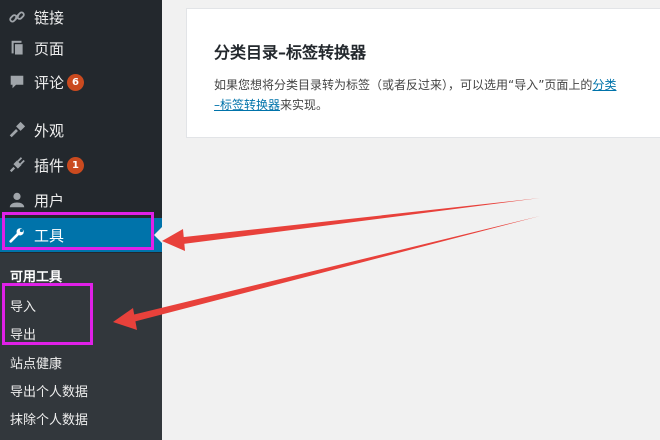 This screenshot has height=440, width=660. I want to click on description-text: 来实现。, so click(304, 105).